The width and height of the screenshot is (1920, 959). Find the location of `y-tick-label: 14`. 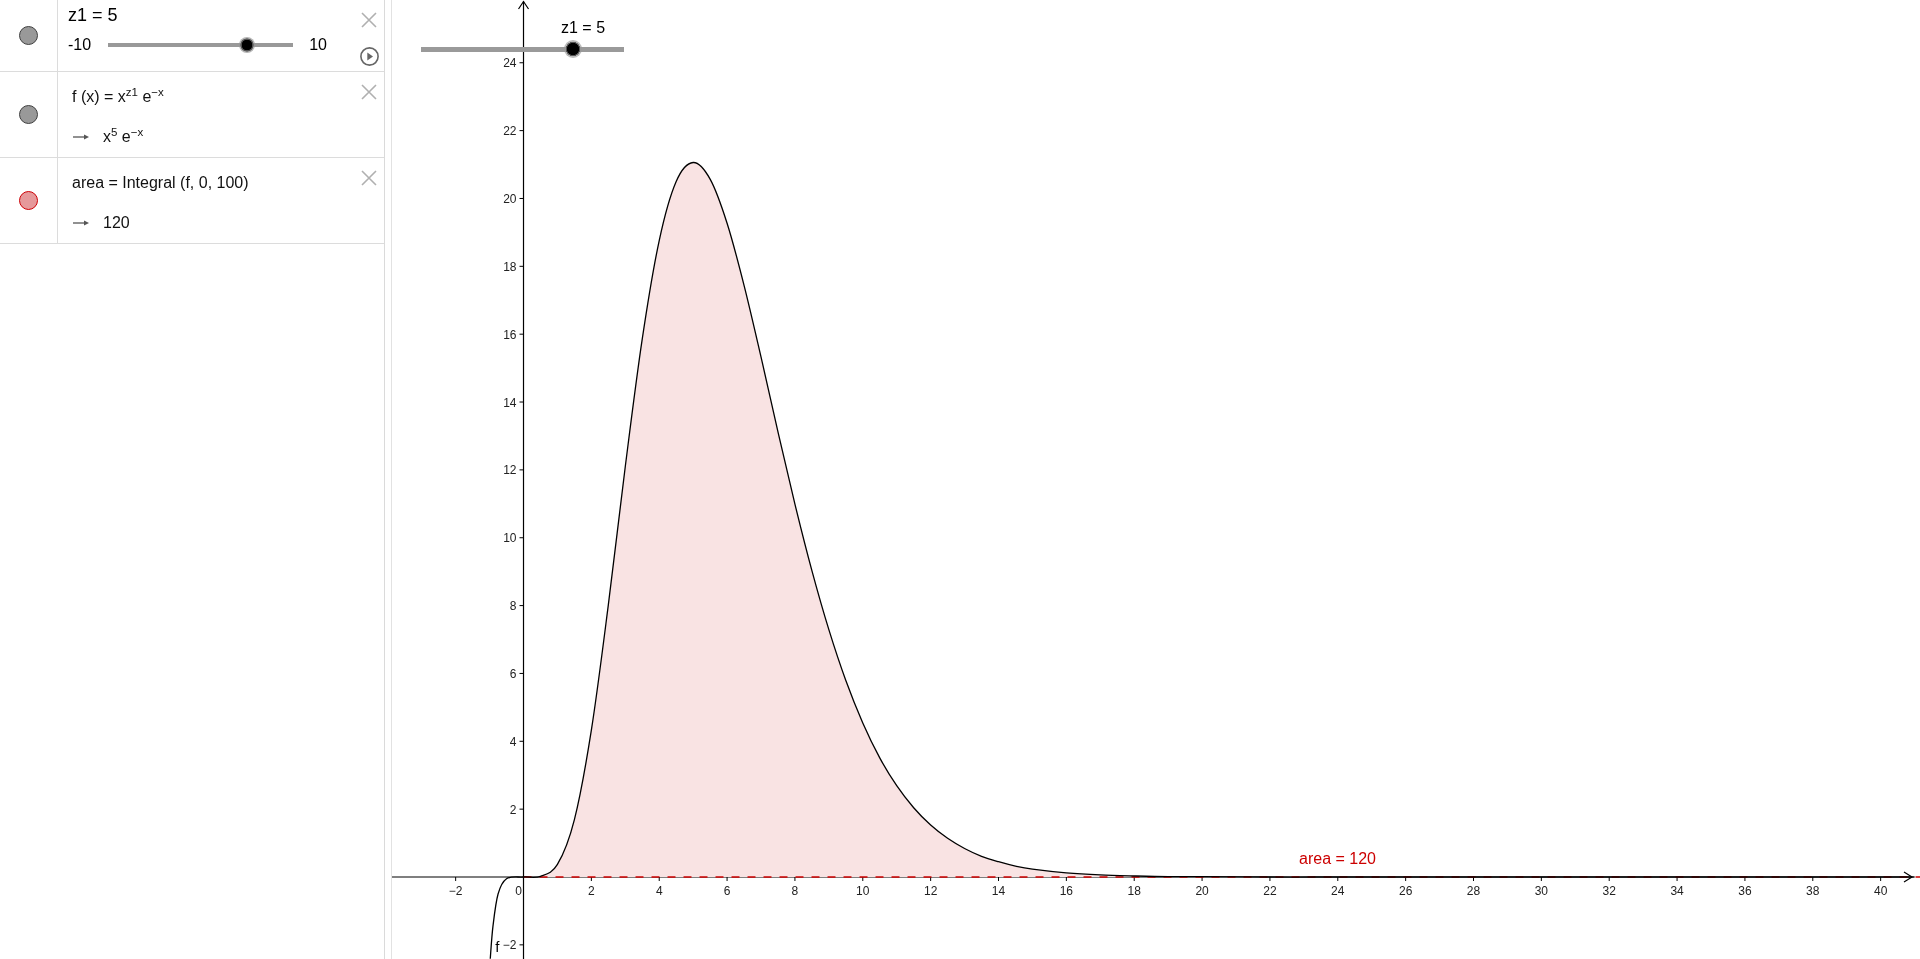

y-tick-label: 14 is located at coordinates (510, 402).